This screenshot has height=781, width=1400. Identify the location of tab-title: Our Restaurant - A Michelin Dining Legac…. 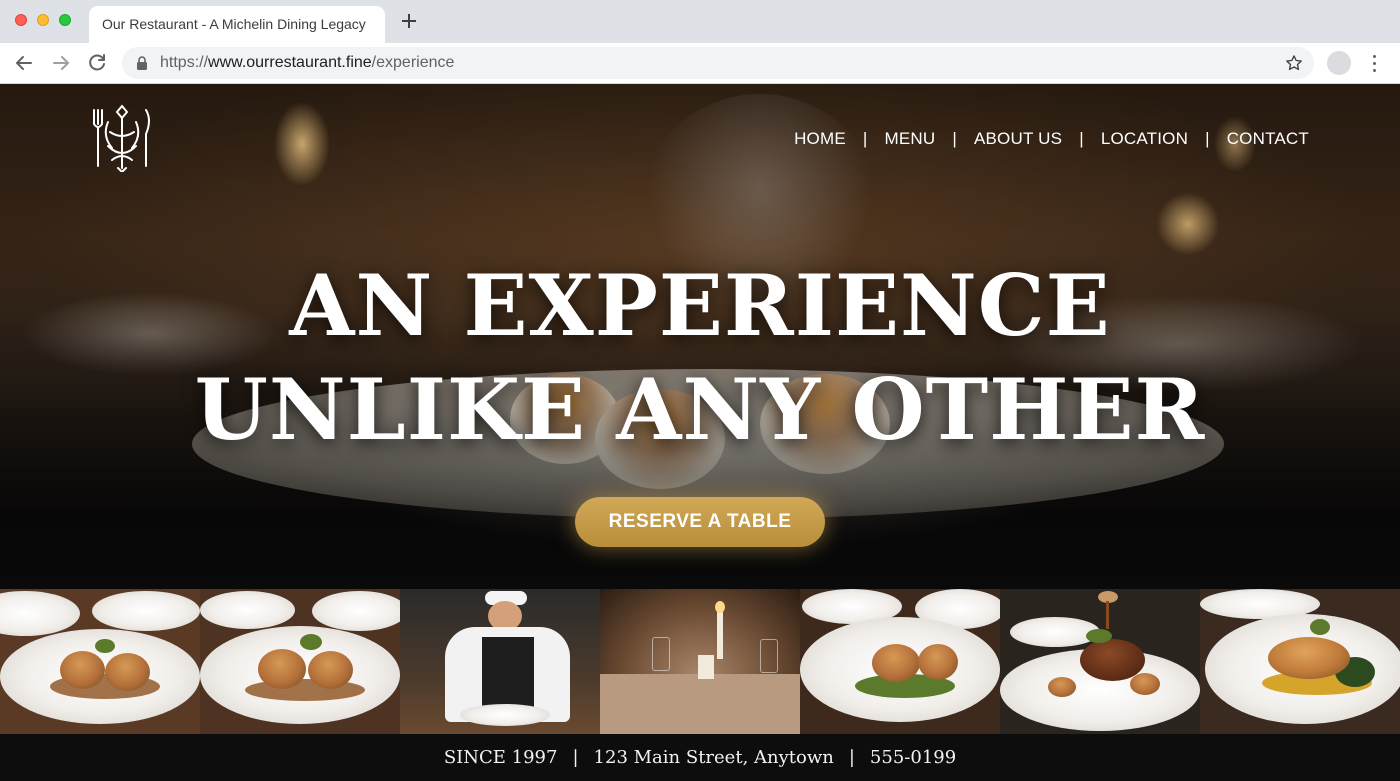
(234, 24).